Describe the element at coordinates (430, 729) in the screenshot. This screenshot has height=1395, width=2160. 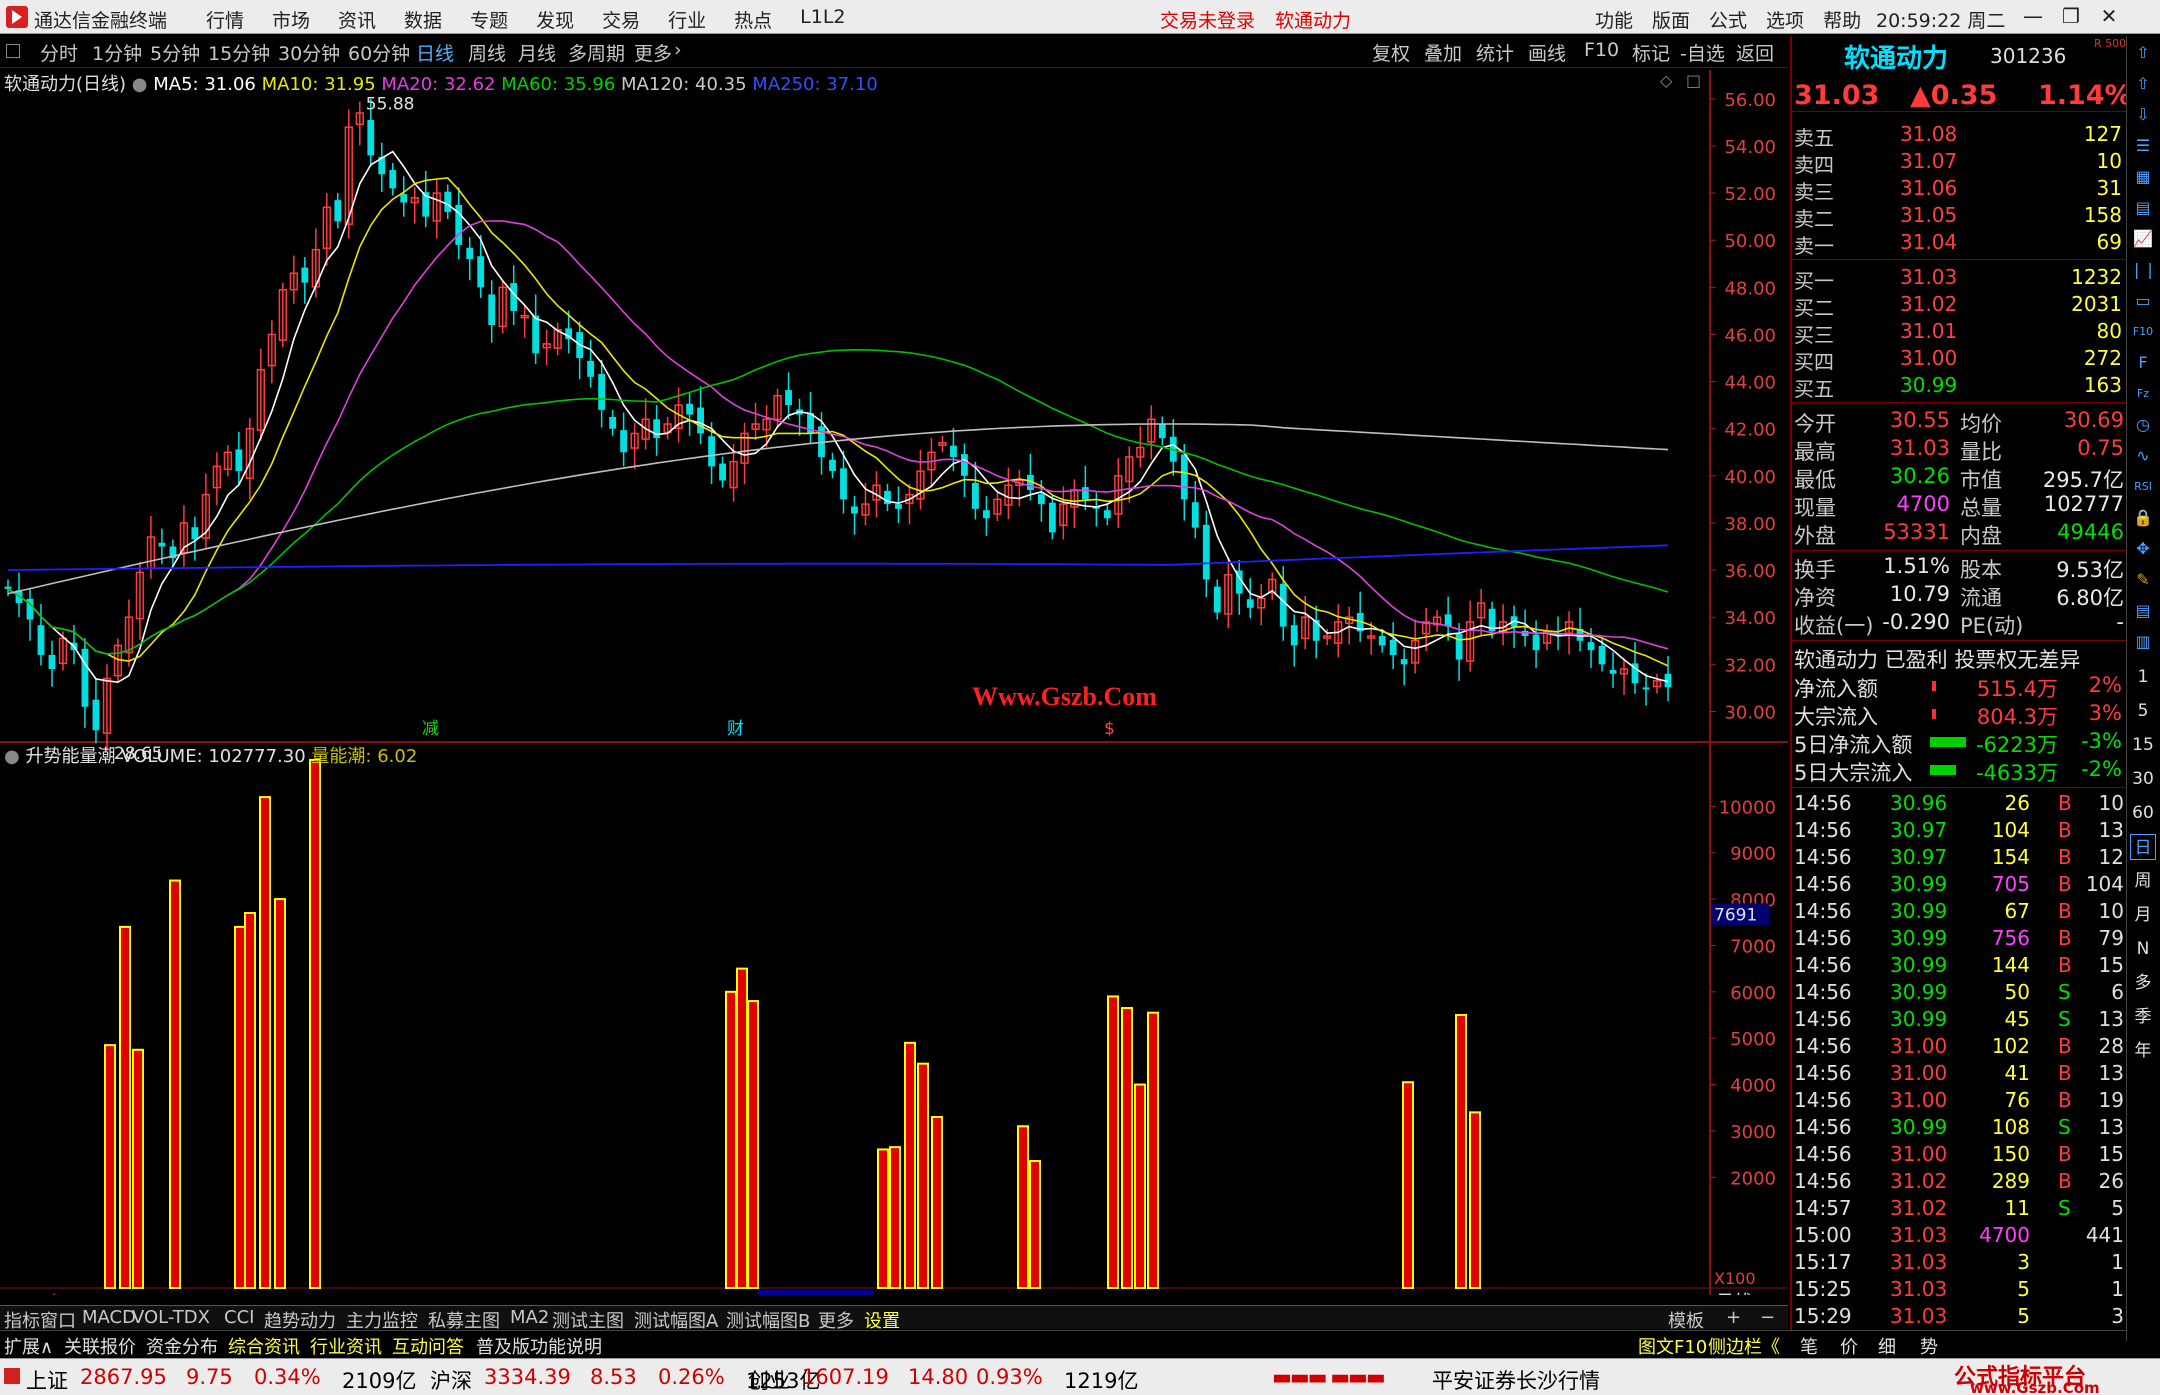
I see `event-marker-1: 减` at that location.